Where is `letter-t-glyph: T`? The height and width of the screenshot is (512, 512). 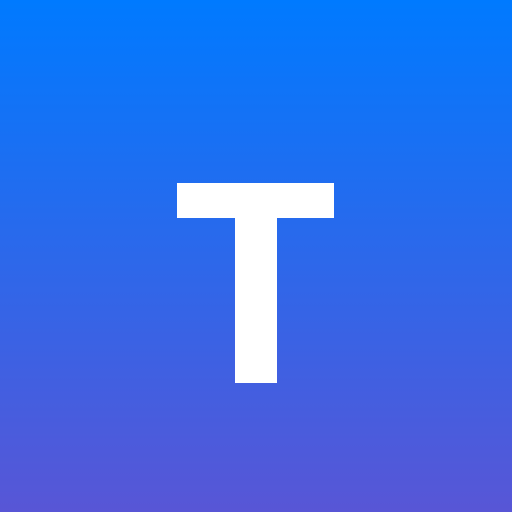
letter-t-glyph: T is located at coordinates (255, 283).